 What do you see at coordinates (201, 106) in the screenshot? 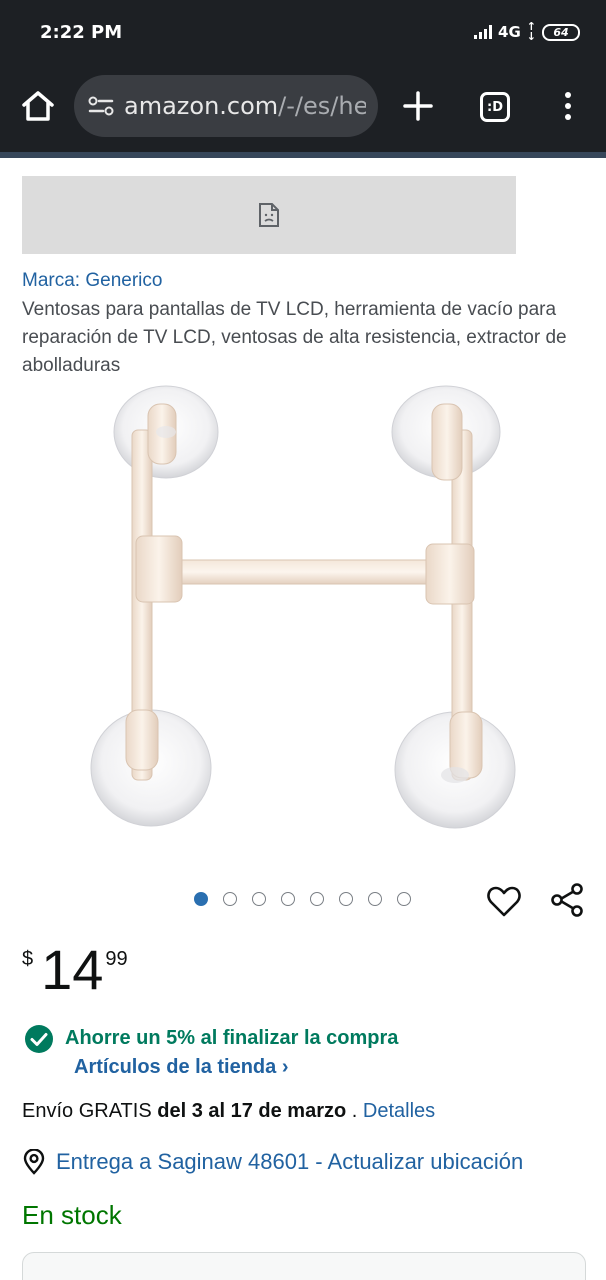
I see `url-host: amazon.com` at bounding box center [201, 106].